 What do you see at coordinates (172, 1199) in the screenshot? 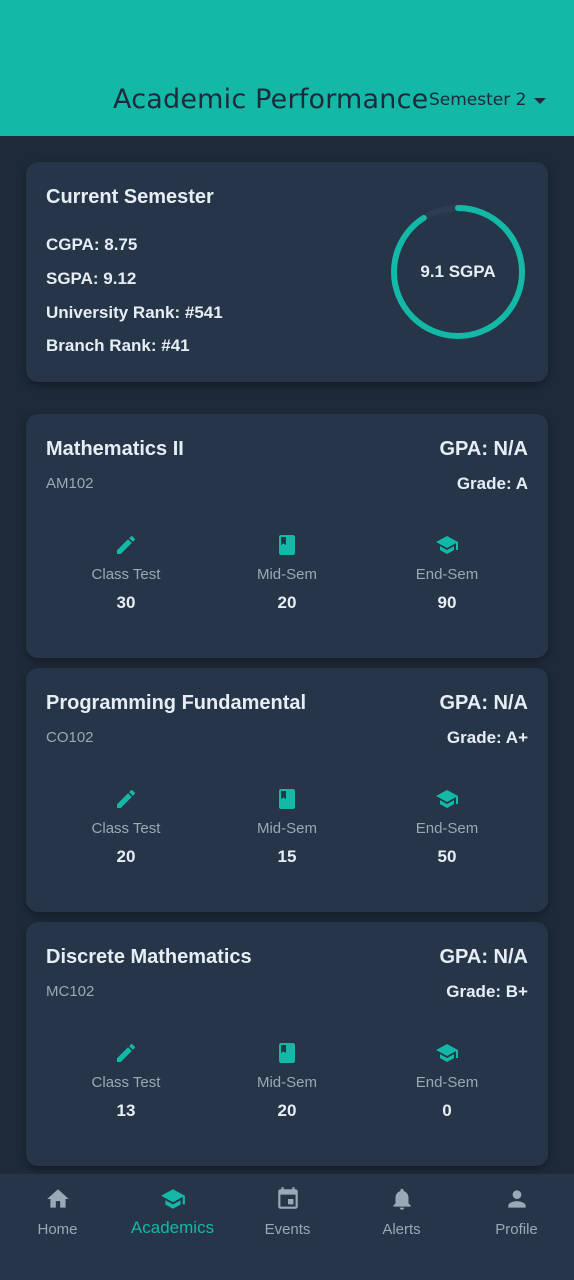
I see `school-icon` at bounding box center [172, 1199].